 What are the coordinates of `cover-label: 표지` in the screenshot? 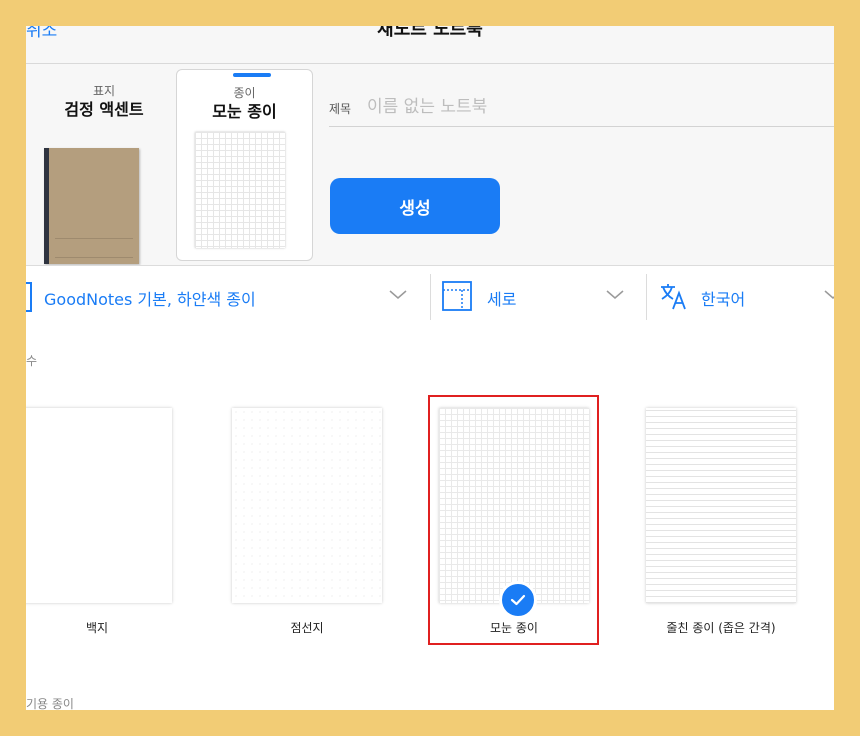 It's located at (104, 91).